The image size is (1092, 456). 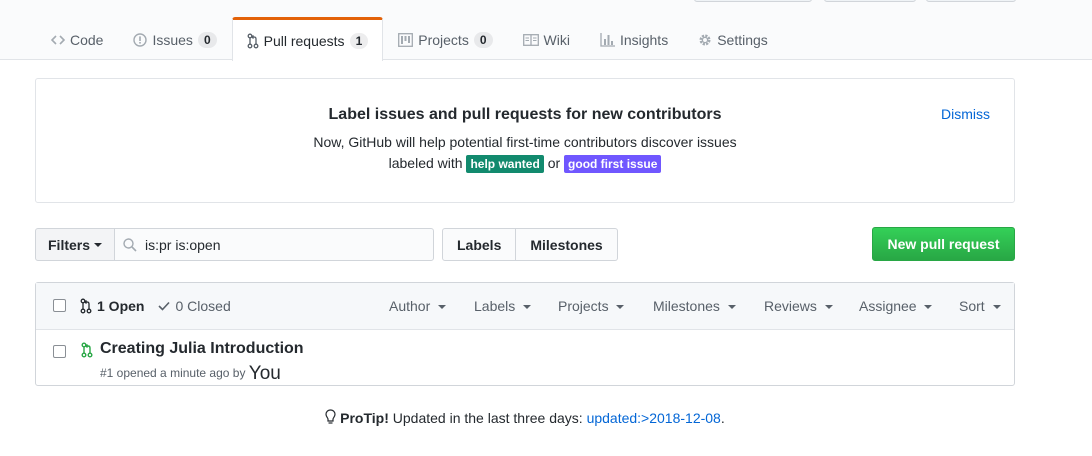 I want to click on milestones-button: Milestones, so click(x=567, y=244).